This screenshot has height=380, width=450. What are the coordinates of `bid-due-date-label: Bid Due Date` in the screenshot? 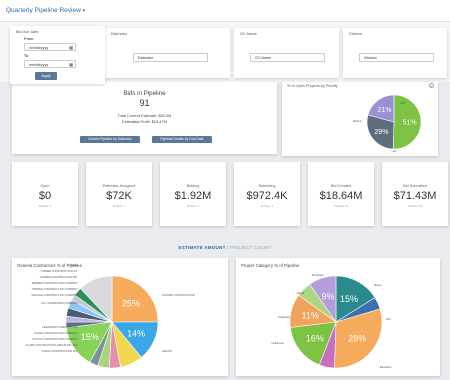 It's located at (27, 32).